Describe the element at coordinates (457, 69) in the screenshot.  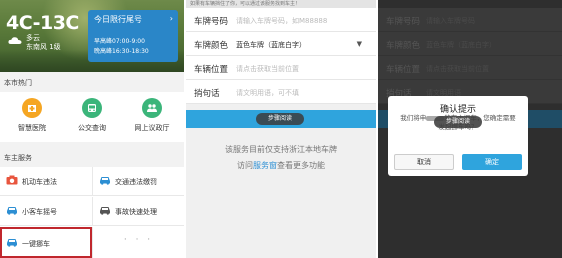
I see `field-value: 请点击获取当前位置` at that location.